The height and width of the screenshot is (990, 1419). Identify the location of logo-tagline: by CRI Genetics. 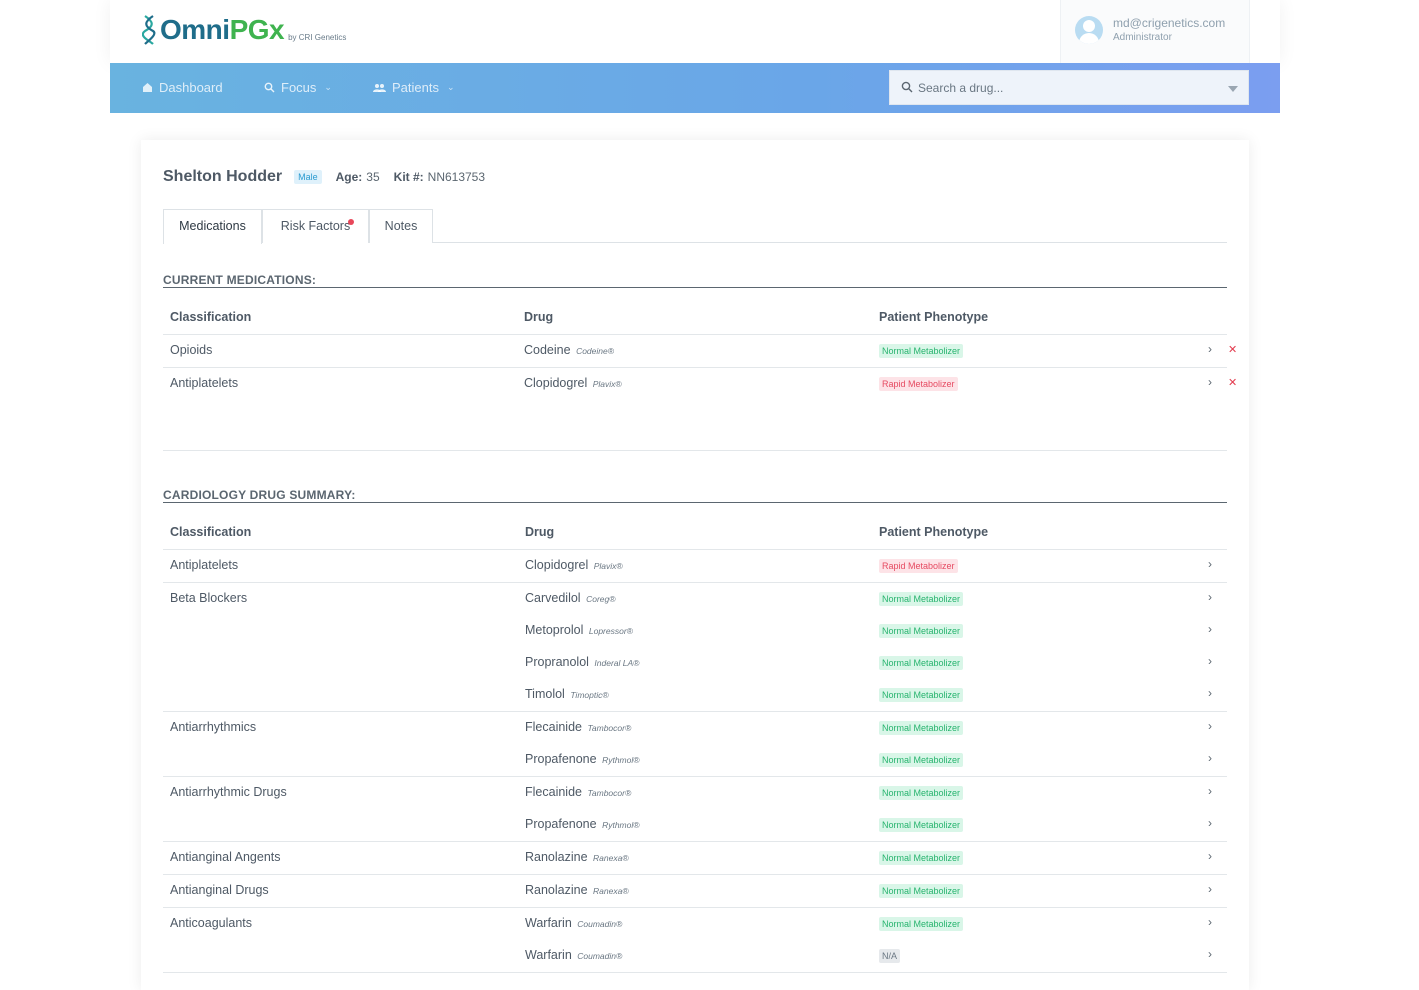
(317, 37).